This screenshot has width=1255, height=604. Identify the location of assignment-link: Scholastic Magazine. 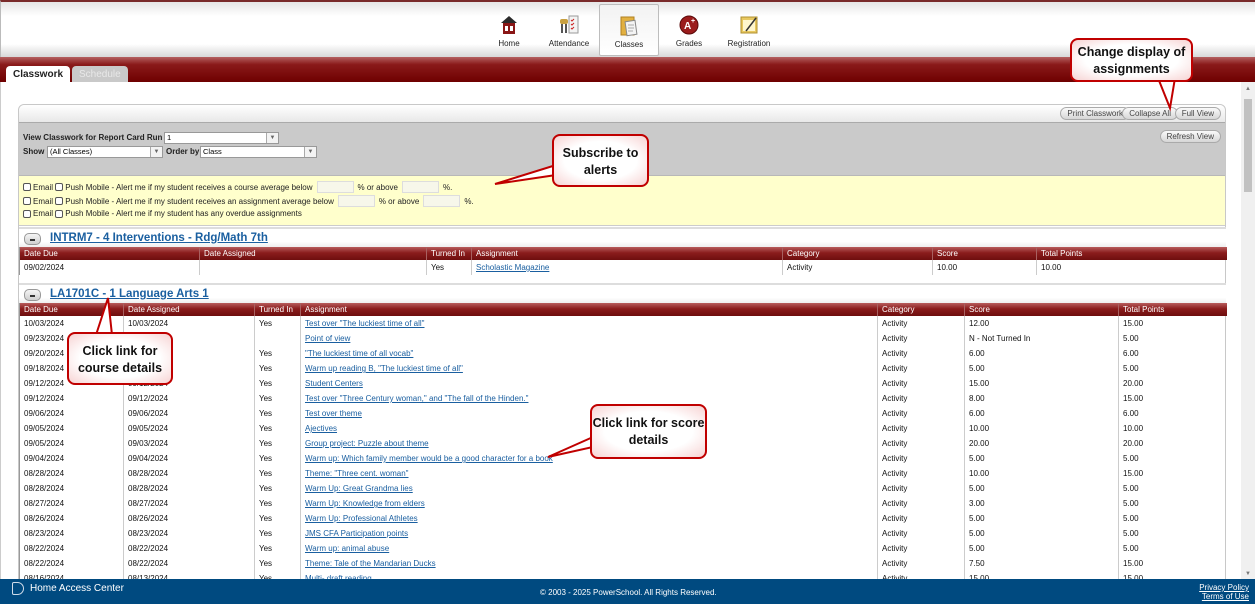
(627, 267).